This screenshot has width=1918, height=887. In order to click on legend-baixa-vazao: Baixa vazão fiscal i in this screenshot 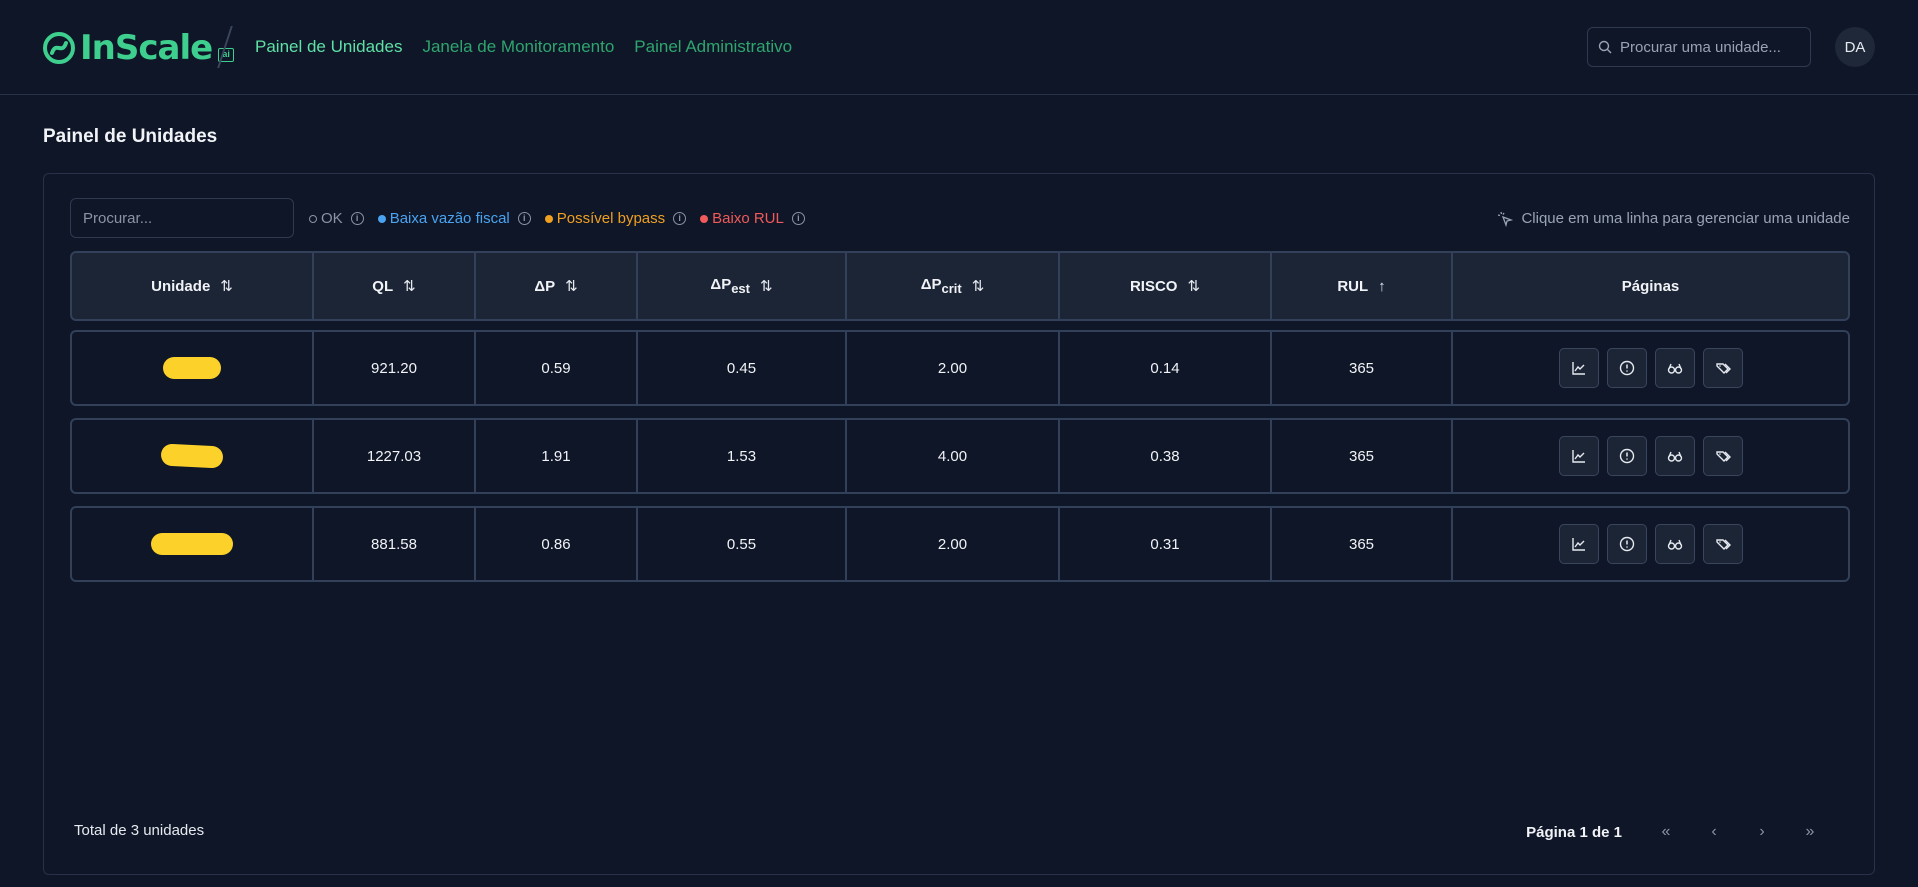, I will do `click(454, 218)`.